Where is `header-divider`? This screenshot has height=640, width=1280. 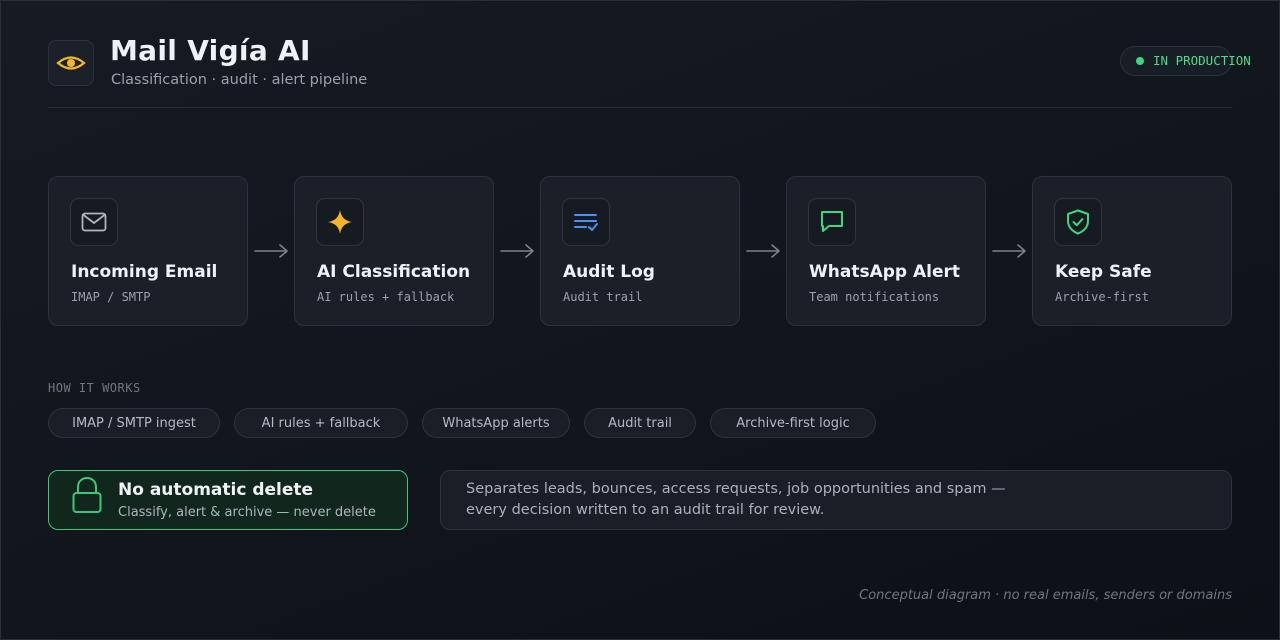
header-divider is located at coordinates (640, 107).